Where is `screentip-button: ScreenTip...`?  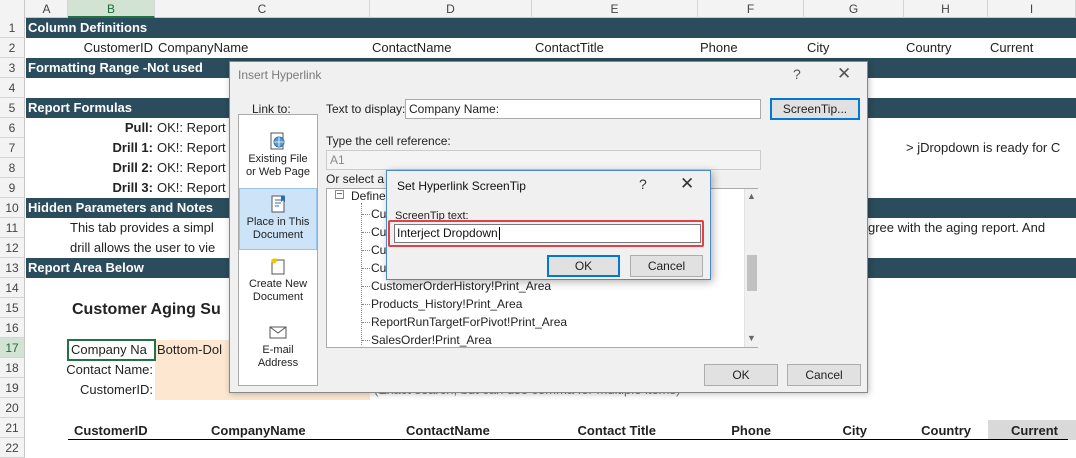 screentip-button: ScreenTip... is located at coordinates (815, 109).